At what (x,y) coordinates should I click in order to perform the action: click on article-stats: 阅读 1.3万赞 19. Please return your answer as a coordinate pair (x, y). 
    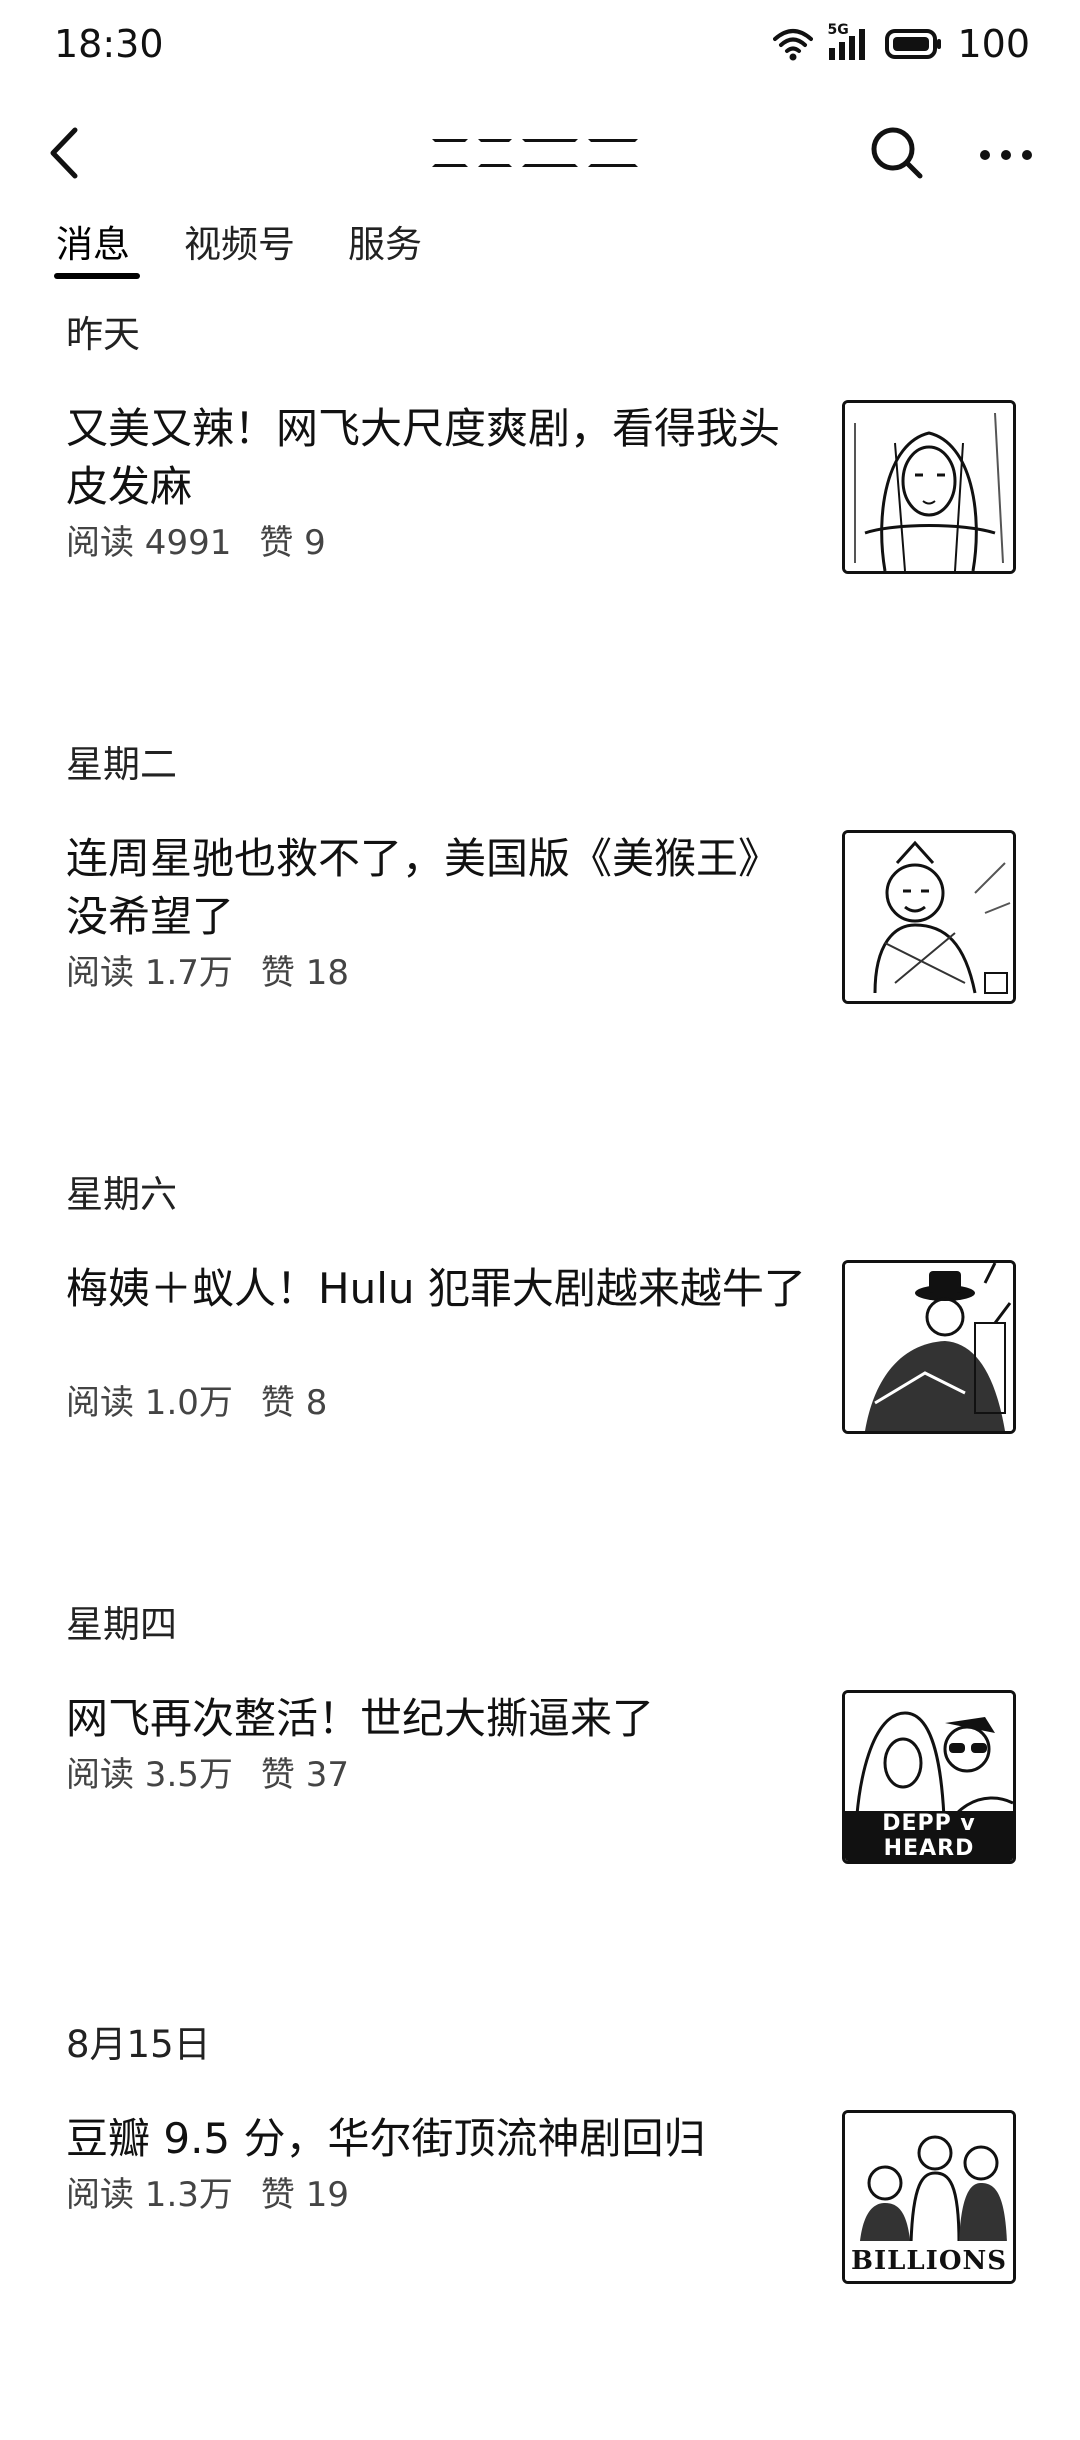
    Looking at the image, I should click on (207, 2195).